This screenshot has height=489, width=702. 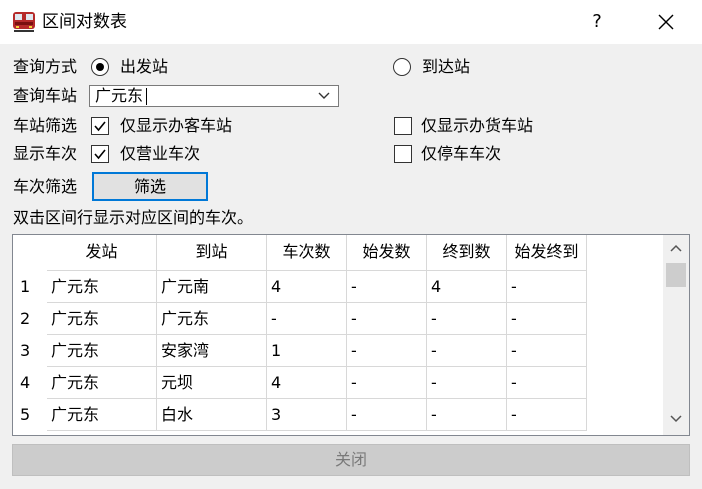 What do you see at coordinates (676, 275) in the screenshot?
I see `scrollbar-thumb` at bounding box center [676, 275].